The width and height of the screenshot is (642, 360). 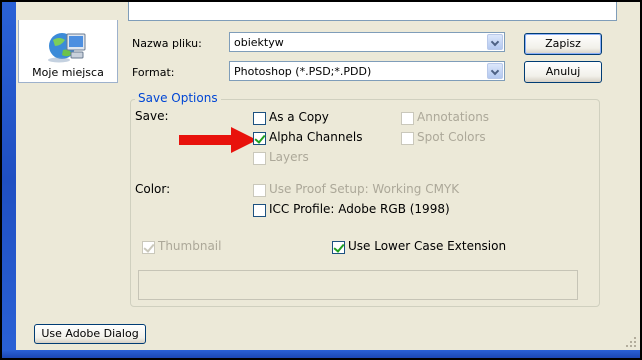 What do you see at coordinates (152, 116) in the screenshot?
I see `save-label: Save:` at bounding box center [152, 116].